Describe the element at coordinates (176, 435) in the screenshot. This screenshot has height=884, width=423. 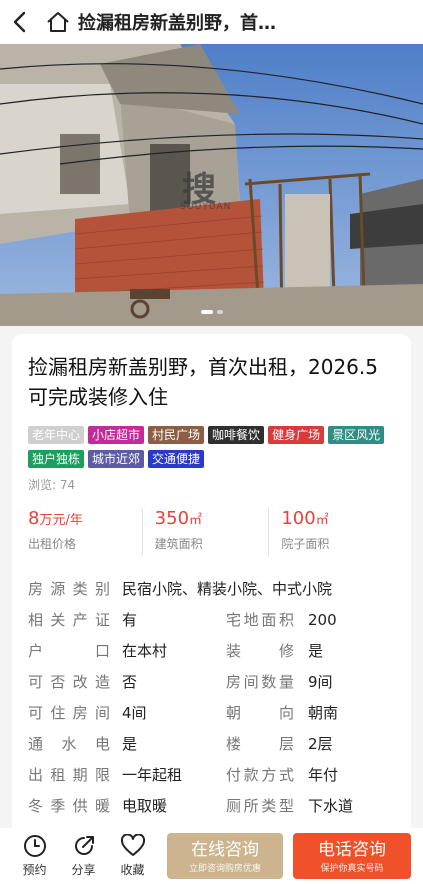
I see `tag: 村民广场` at that location.